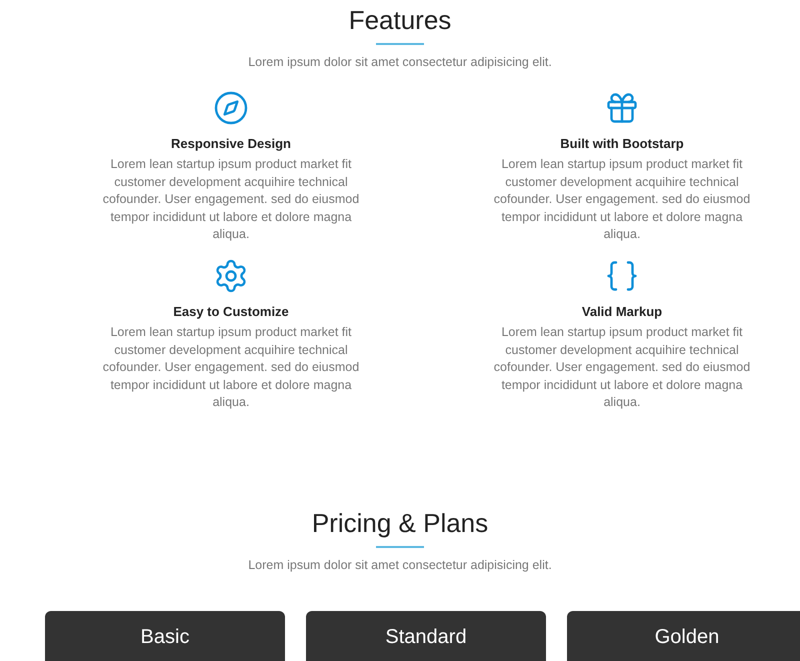 The height and width of the screenshot is (661, 800). I want to click on section-title: Pricing & Plans, so click(400, 522).